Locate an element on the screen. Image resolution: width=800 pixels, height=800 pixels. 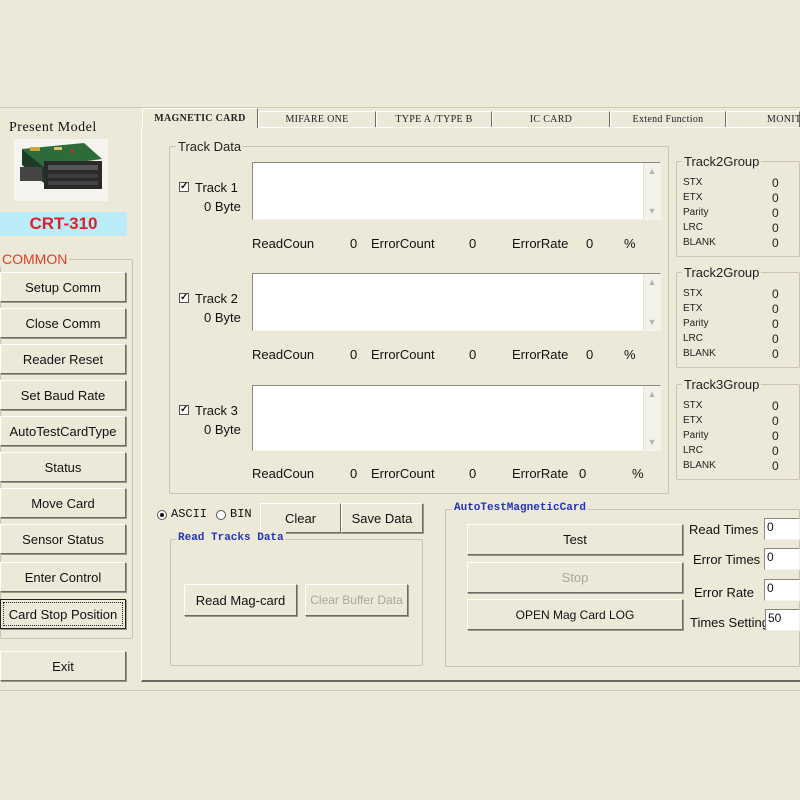
track-2-label: Track 2 is located at coordinates (216, 298).